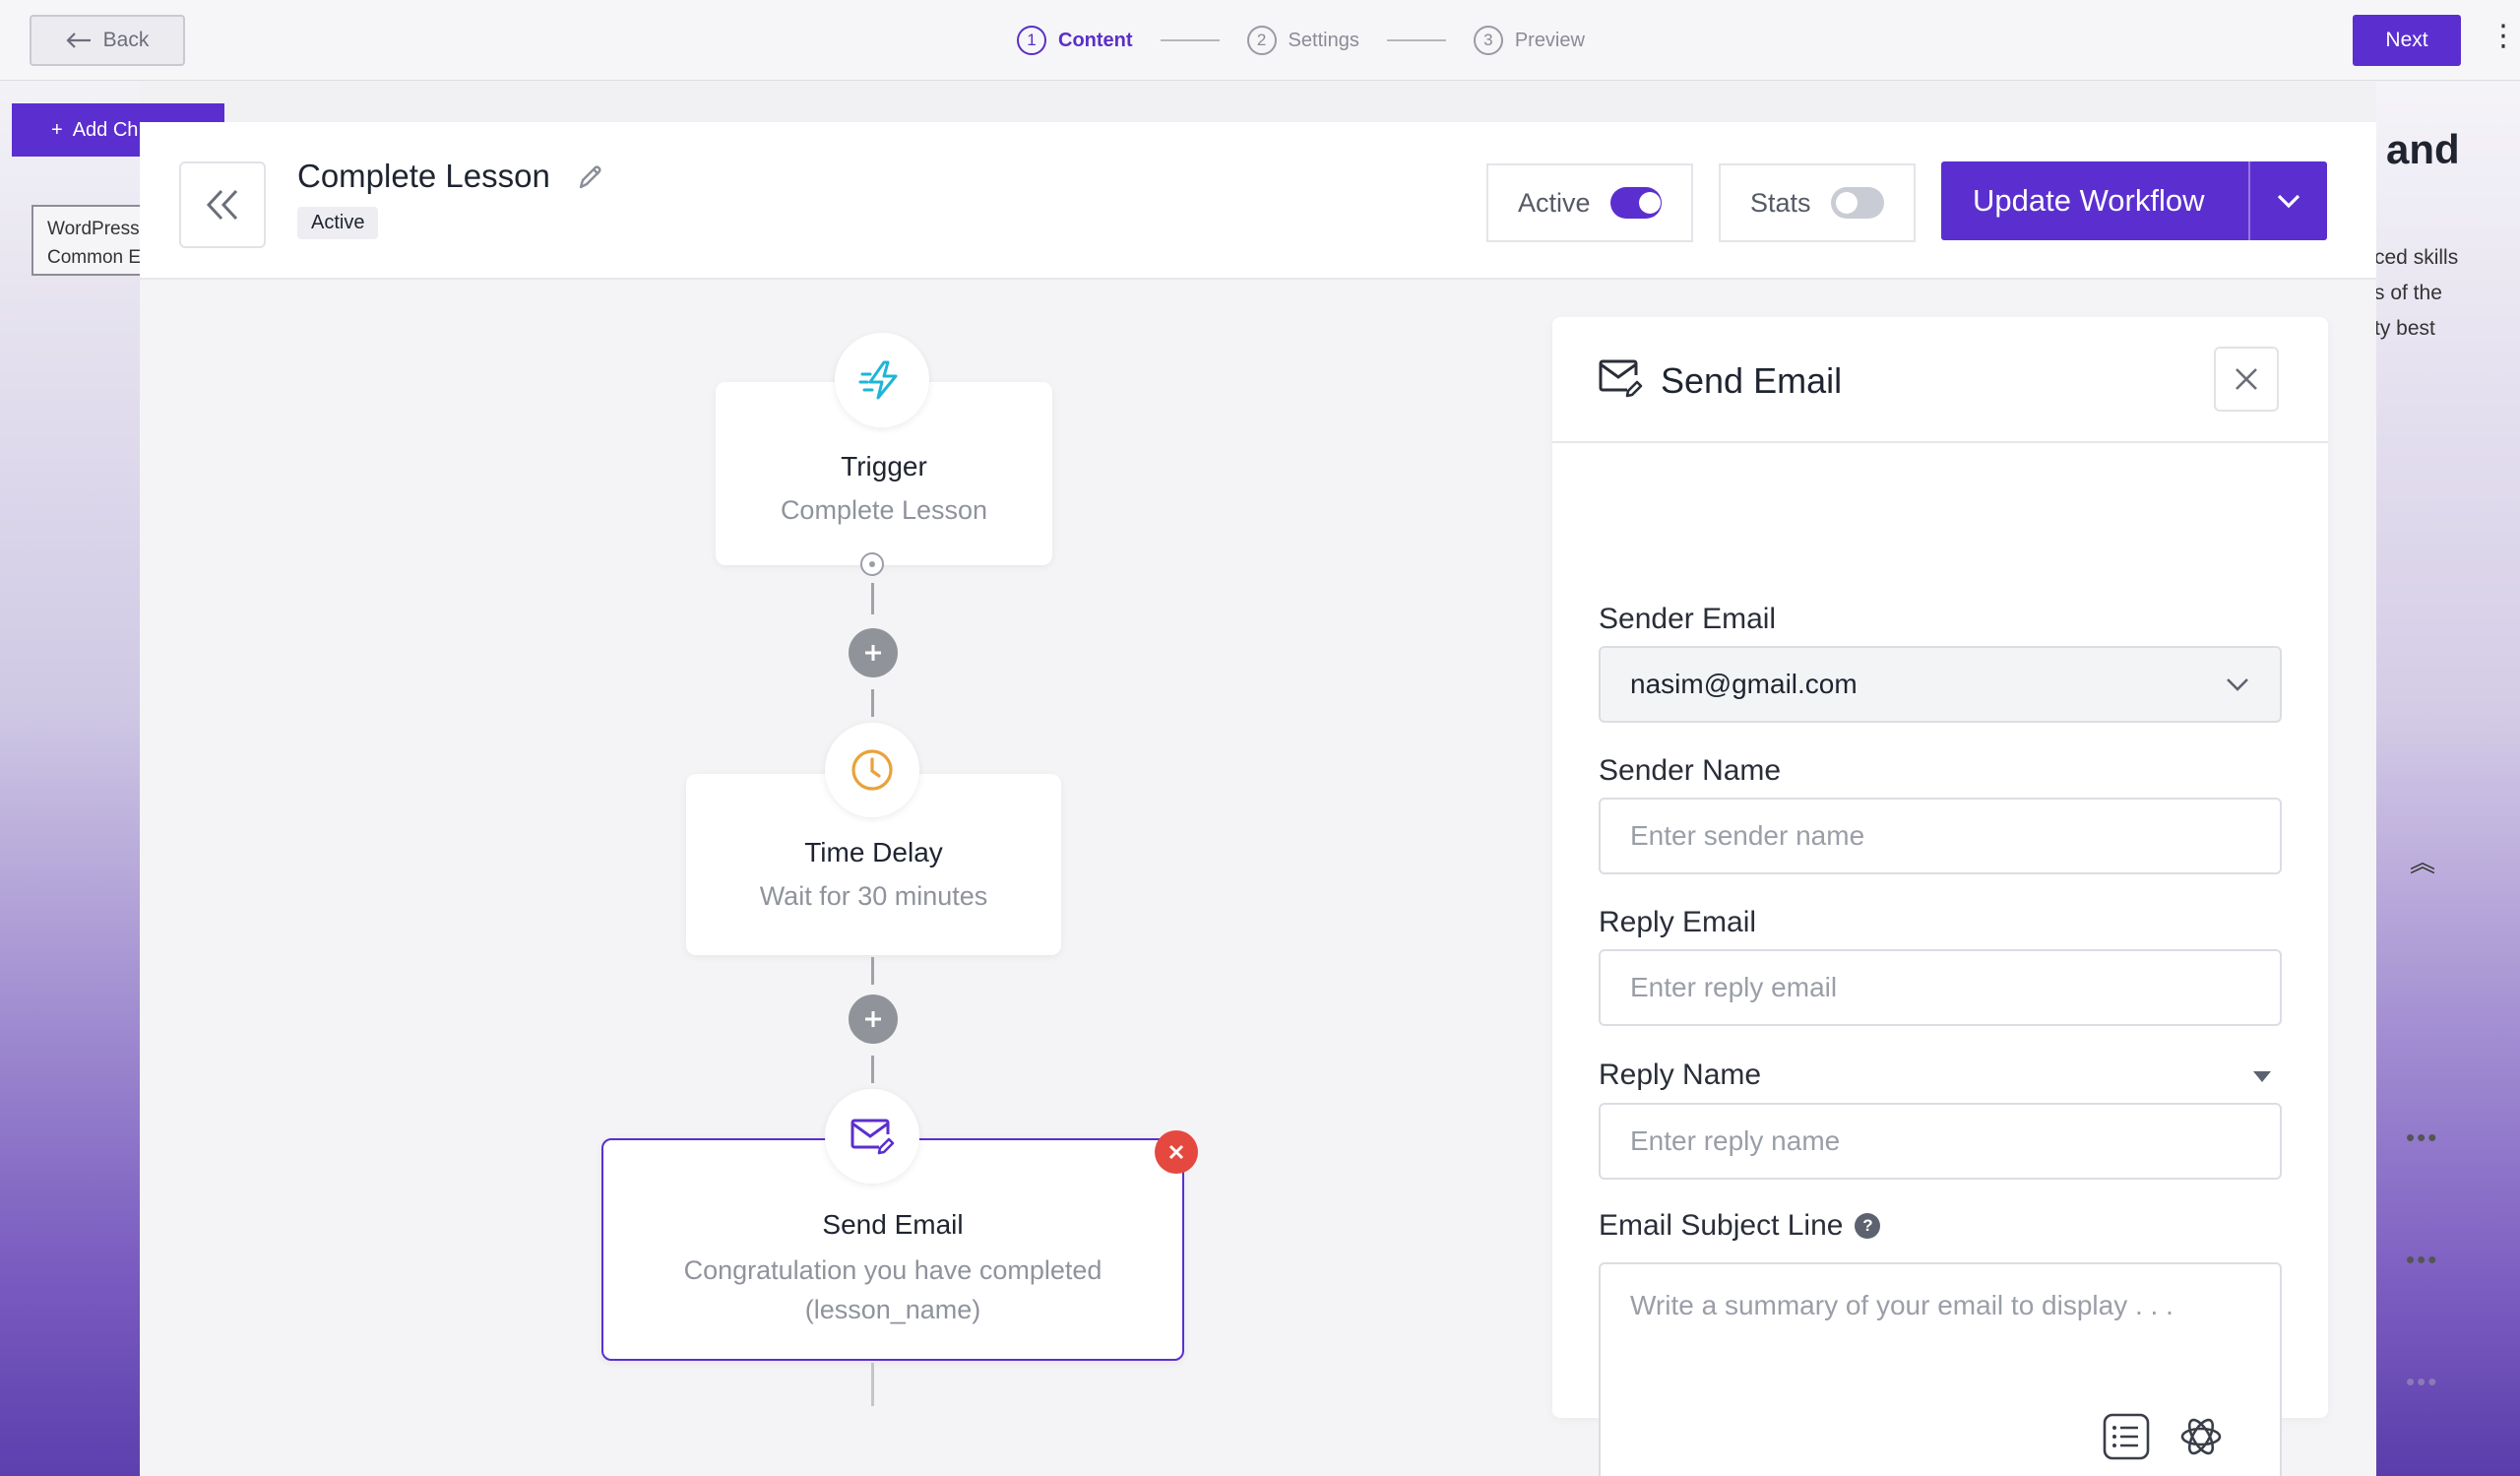 Image resolution: width=2520 pixels, height=1476 pixels. I want to click on text-line: s of the, so click(2408, 293).